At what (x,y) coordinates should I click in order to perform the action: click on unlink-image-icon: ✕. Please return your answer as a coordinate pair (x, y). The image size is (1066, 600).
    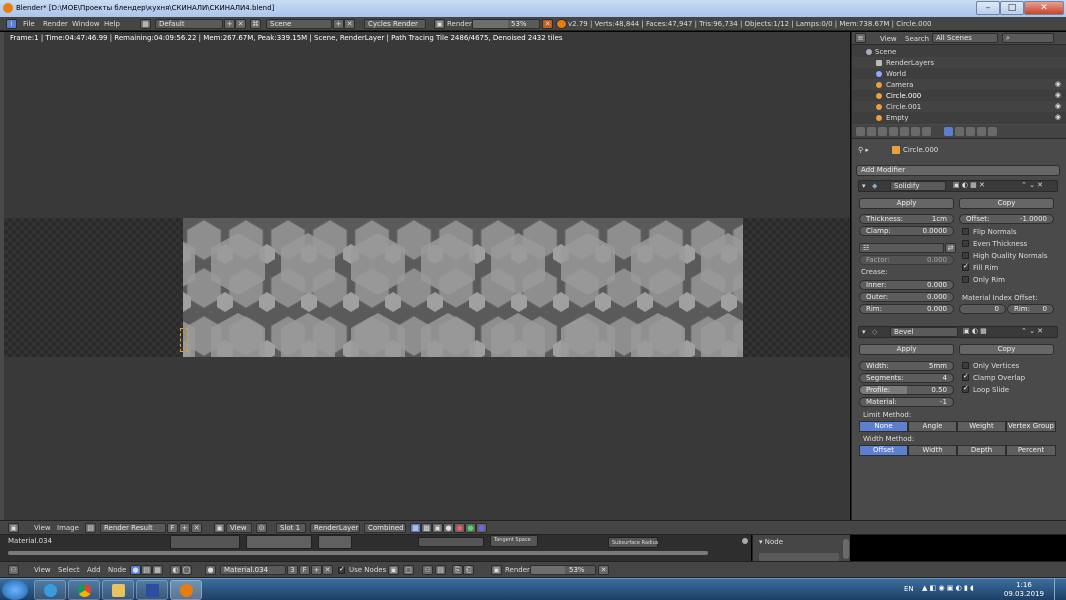
    Looking at the image, I should click on (196, 528).